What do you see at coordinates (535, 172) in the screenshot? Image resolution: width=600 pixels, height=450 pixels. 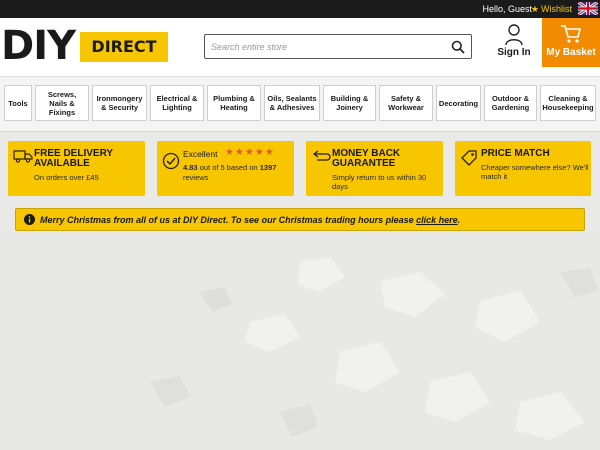 I see `usp-subtitle: Cheaper somewhere else? We'll match it` at bounding box center [535, 172].